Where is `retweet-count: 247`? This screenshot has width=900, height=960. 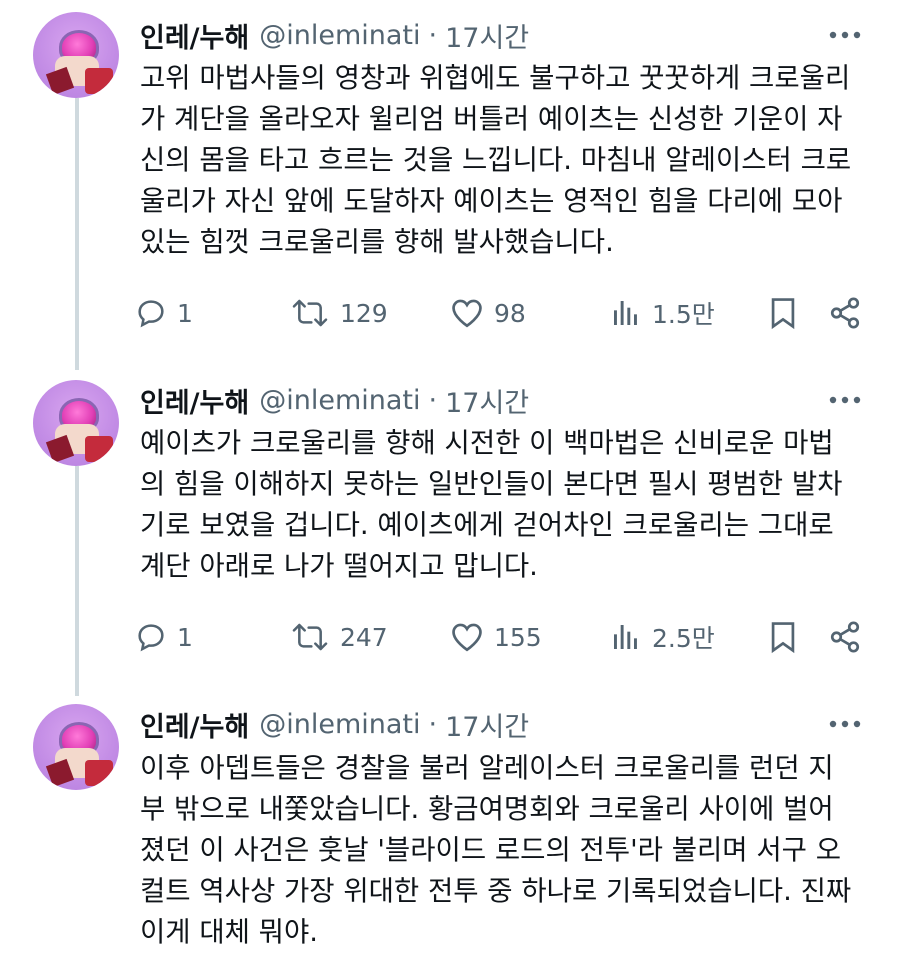
retweet-count: 247 is located at coordinates (364, 637).